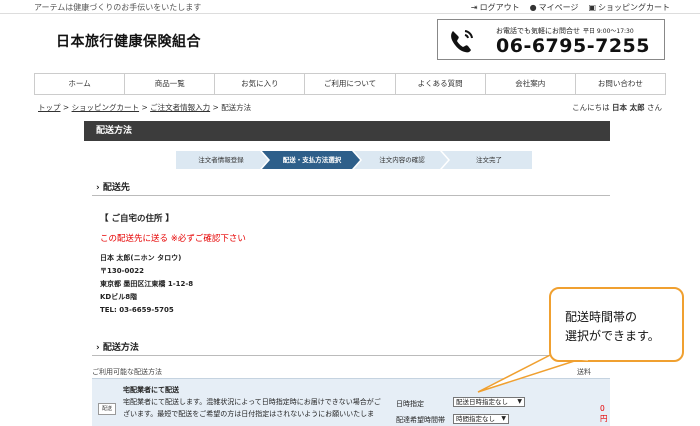 This screenshot has height=426, width=700. Describe the element at coordinates (410, 404) in the screenshot. I see `date-label: 日時指定` at that location.